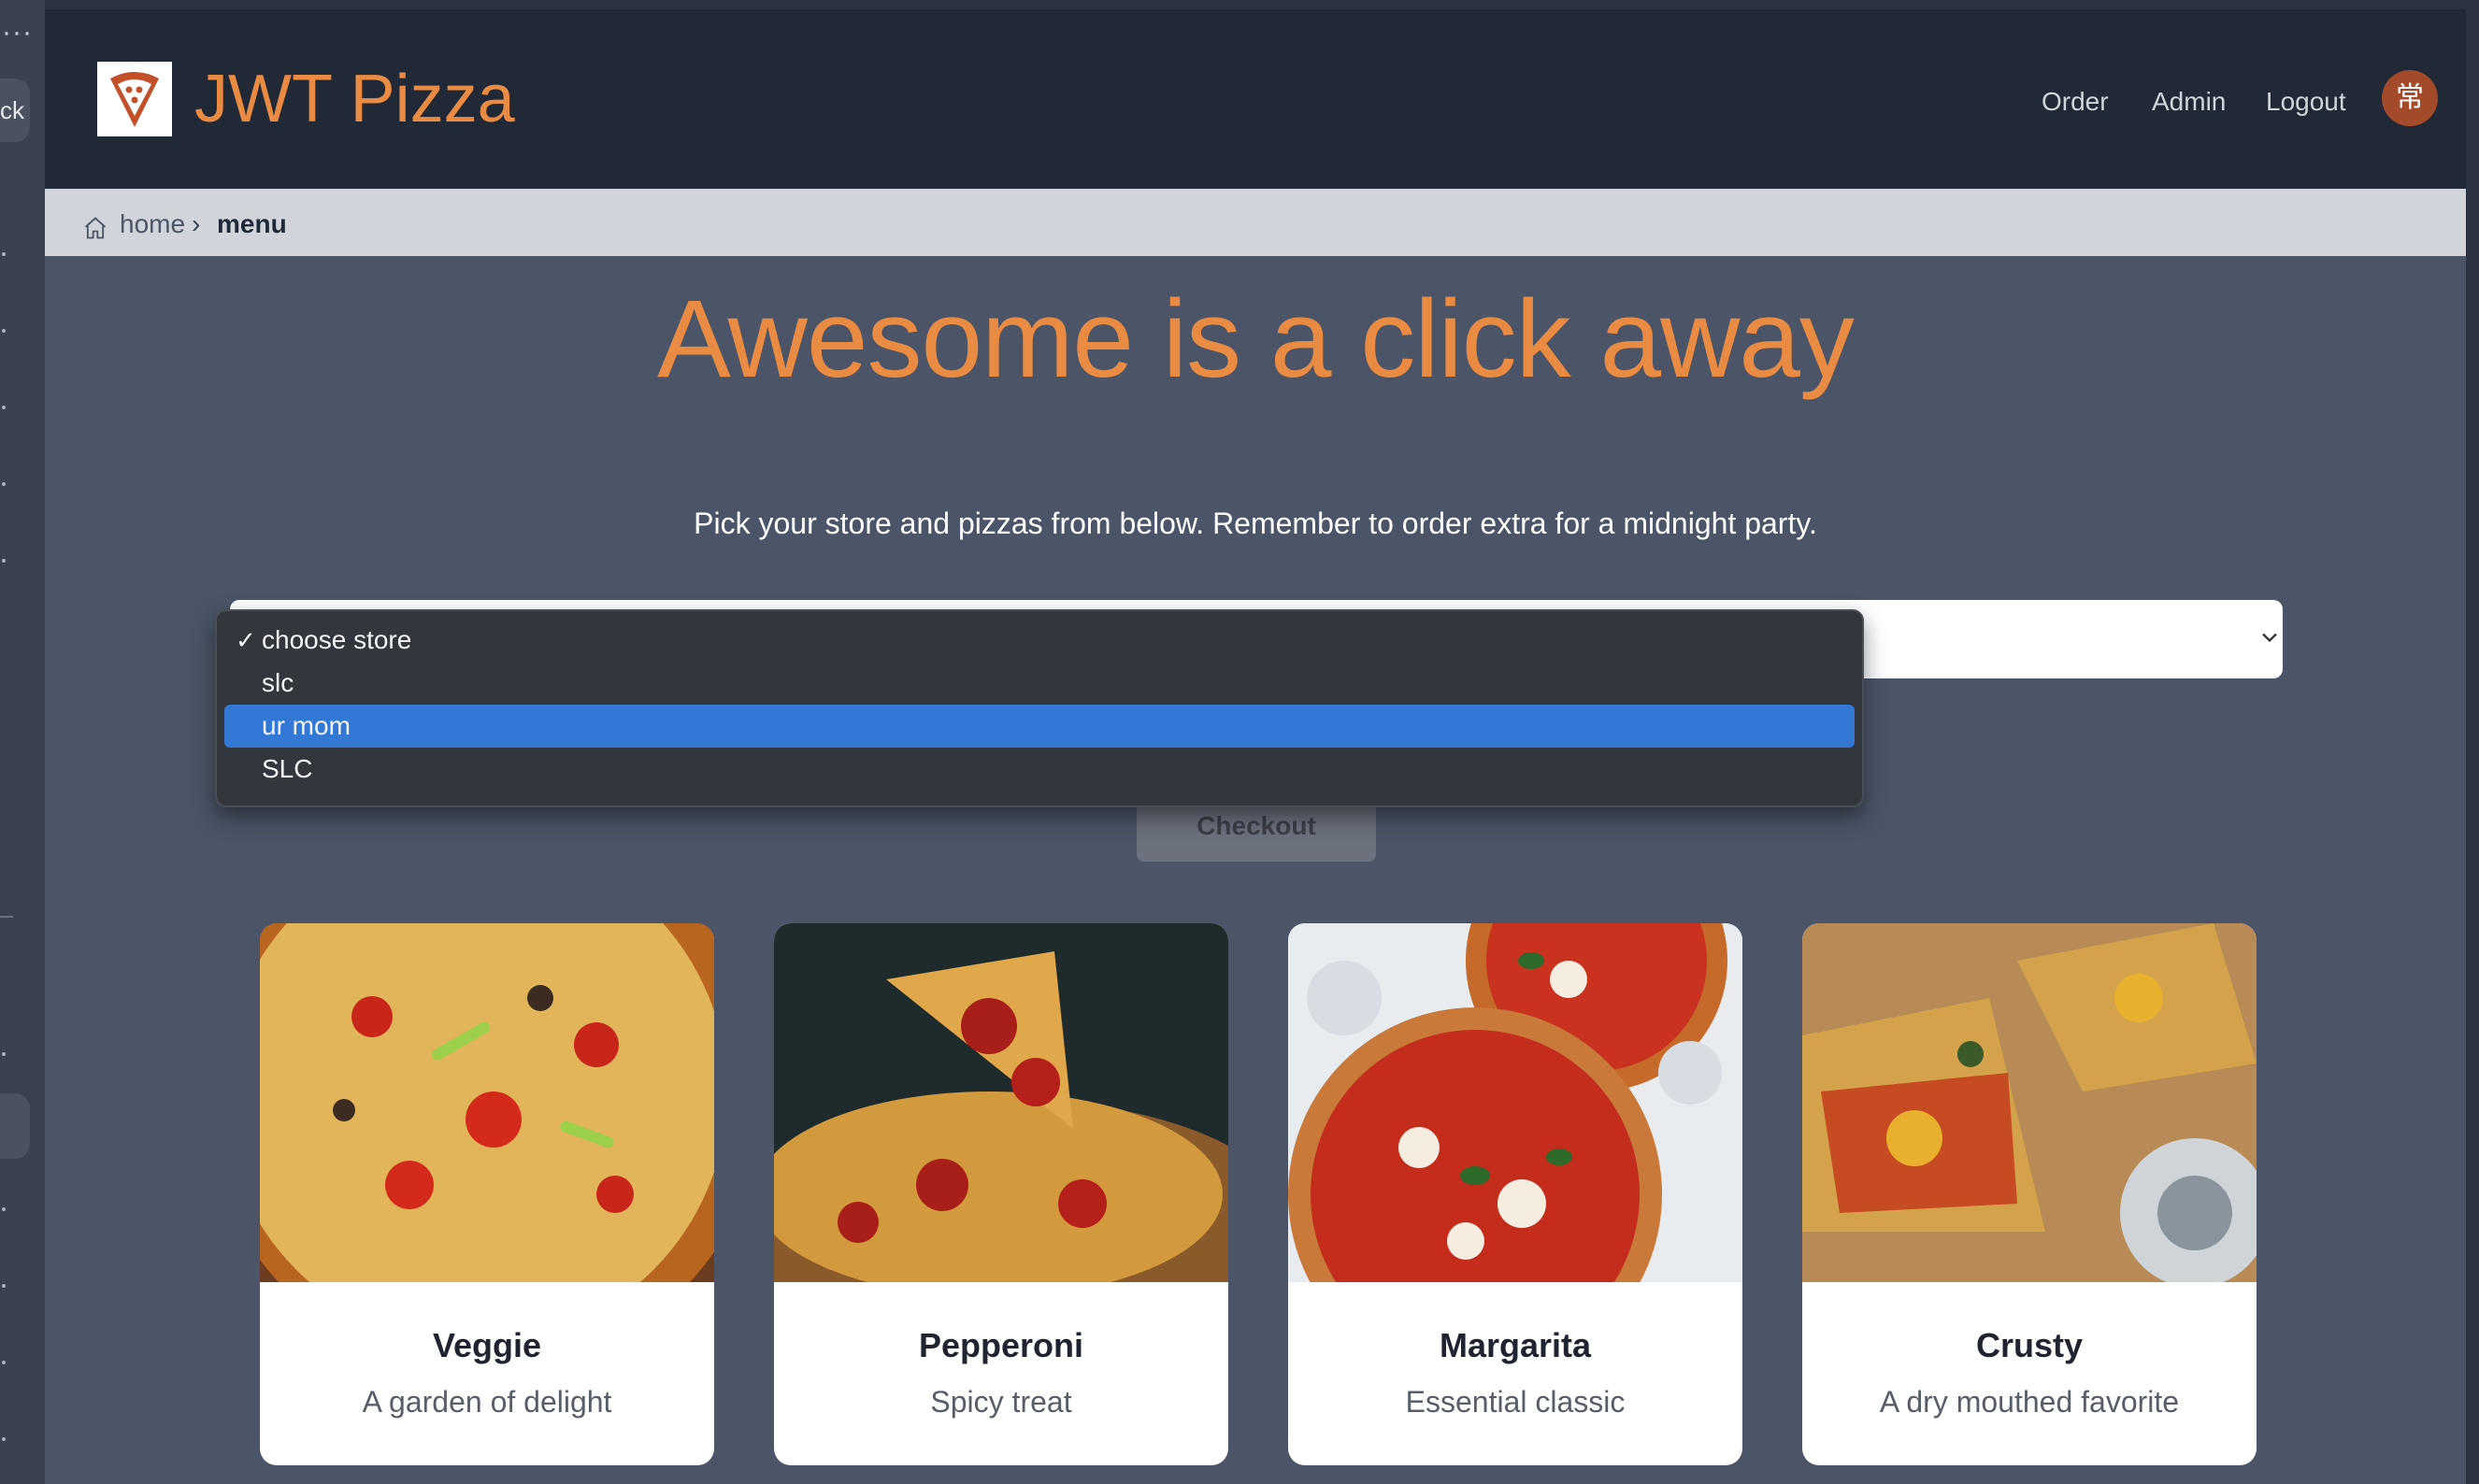 Image resolution: width=2479 pixels, height=1484 pixels. I want to click on user-avatar: 常, so click(2410, 98).